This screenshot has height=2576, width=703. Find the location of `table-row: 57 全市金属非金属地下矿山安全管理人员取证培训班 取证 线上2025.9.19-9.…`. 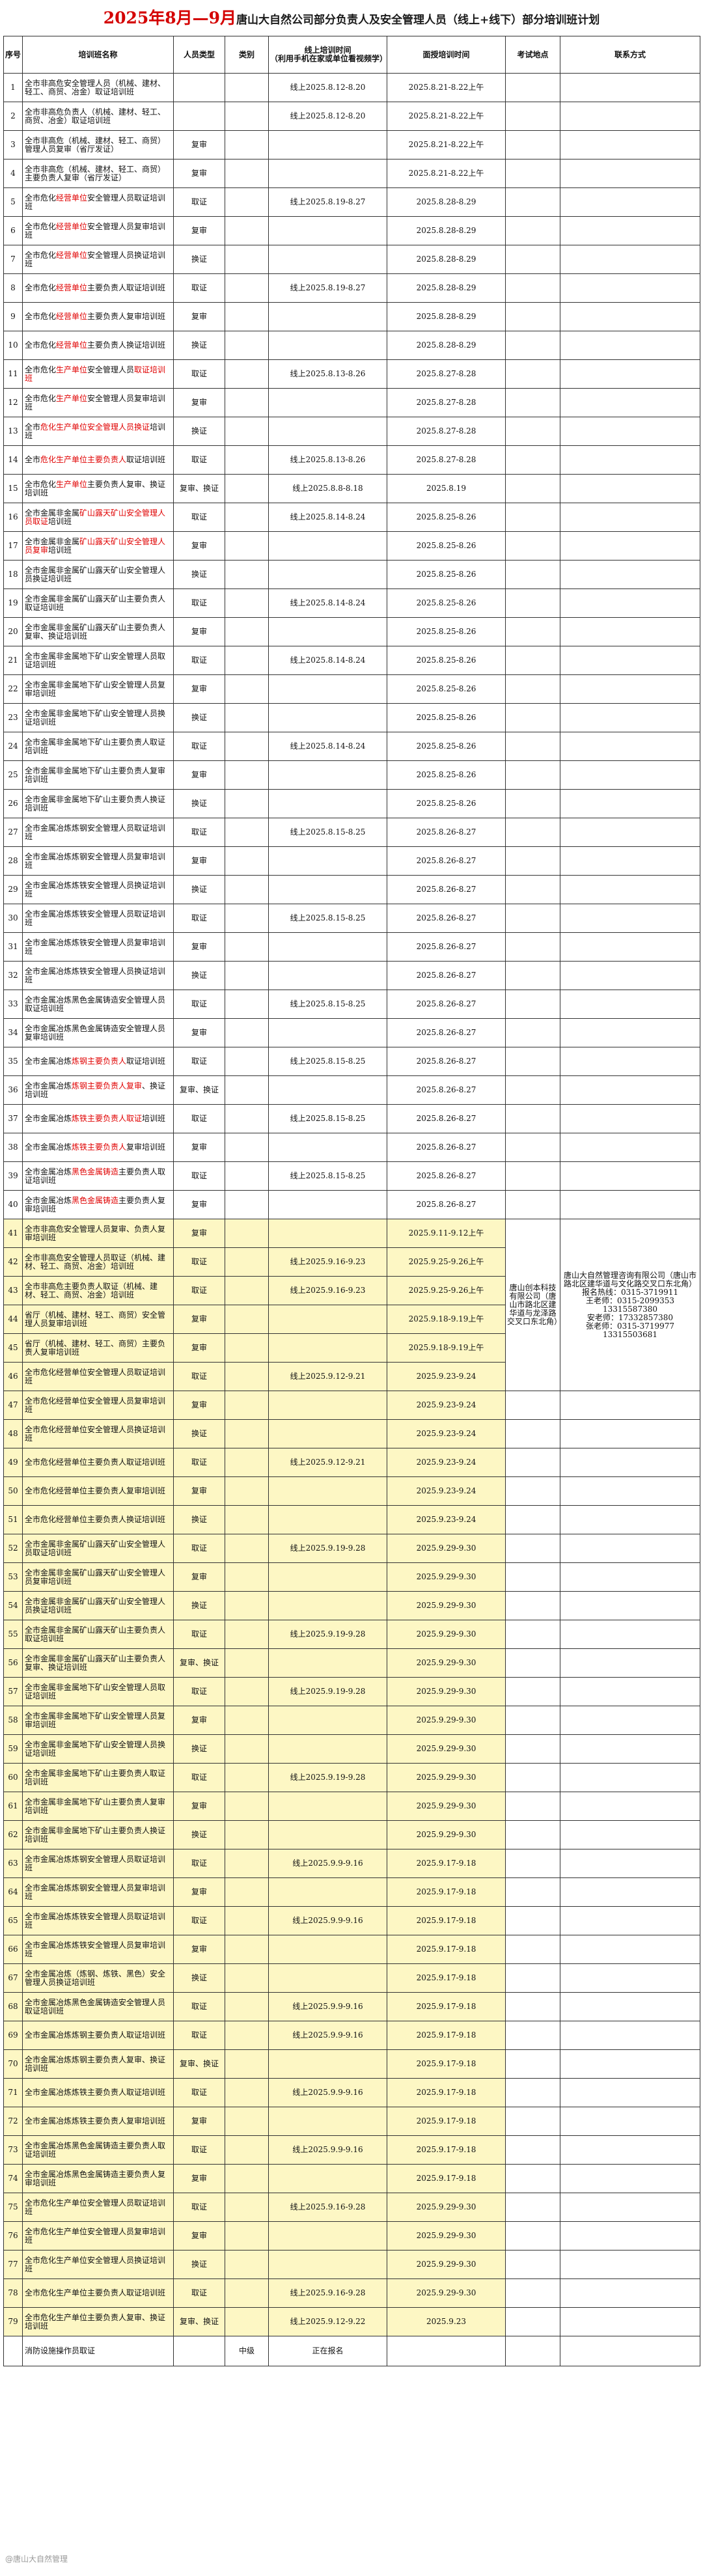

table-row: 57 全市金属非金属地下矿山安全管理人员取证培训班 取证 线上2025.9.19-9.… is located at coordinates (351, 1691).